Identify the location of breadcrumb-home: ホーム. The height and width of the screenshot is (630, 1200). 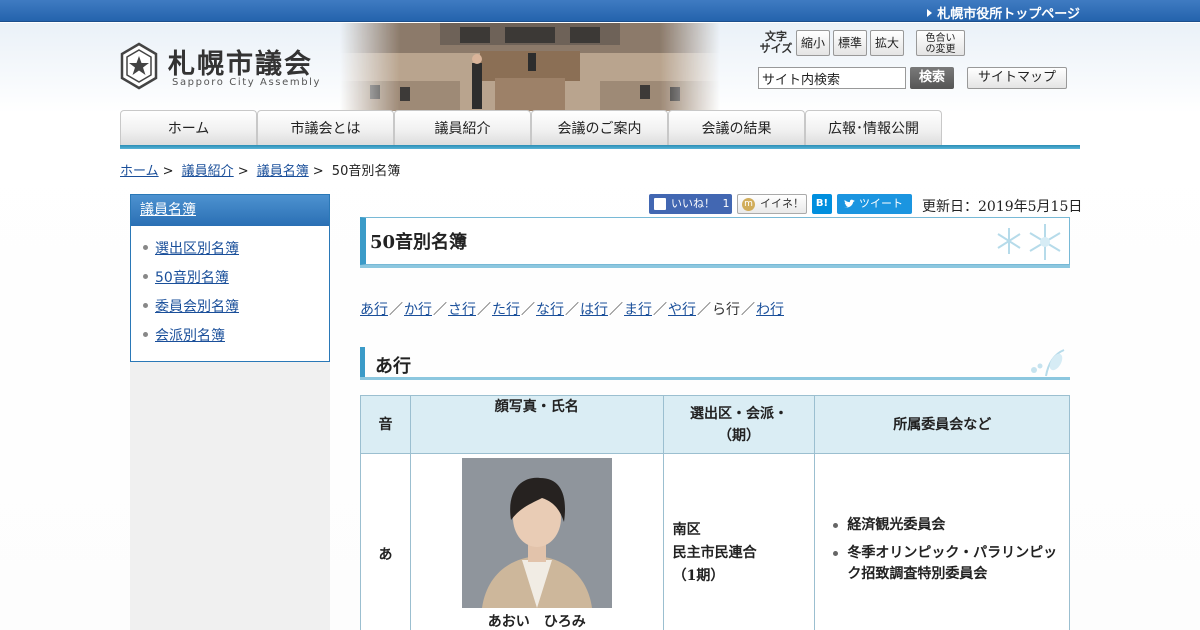
(139, 171).